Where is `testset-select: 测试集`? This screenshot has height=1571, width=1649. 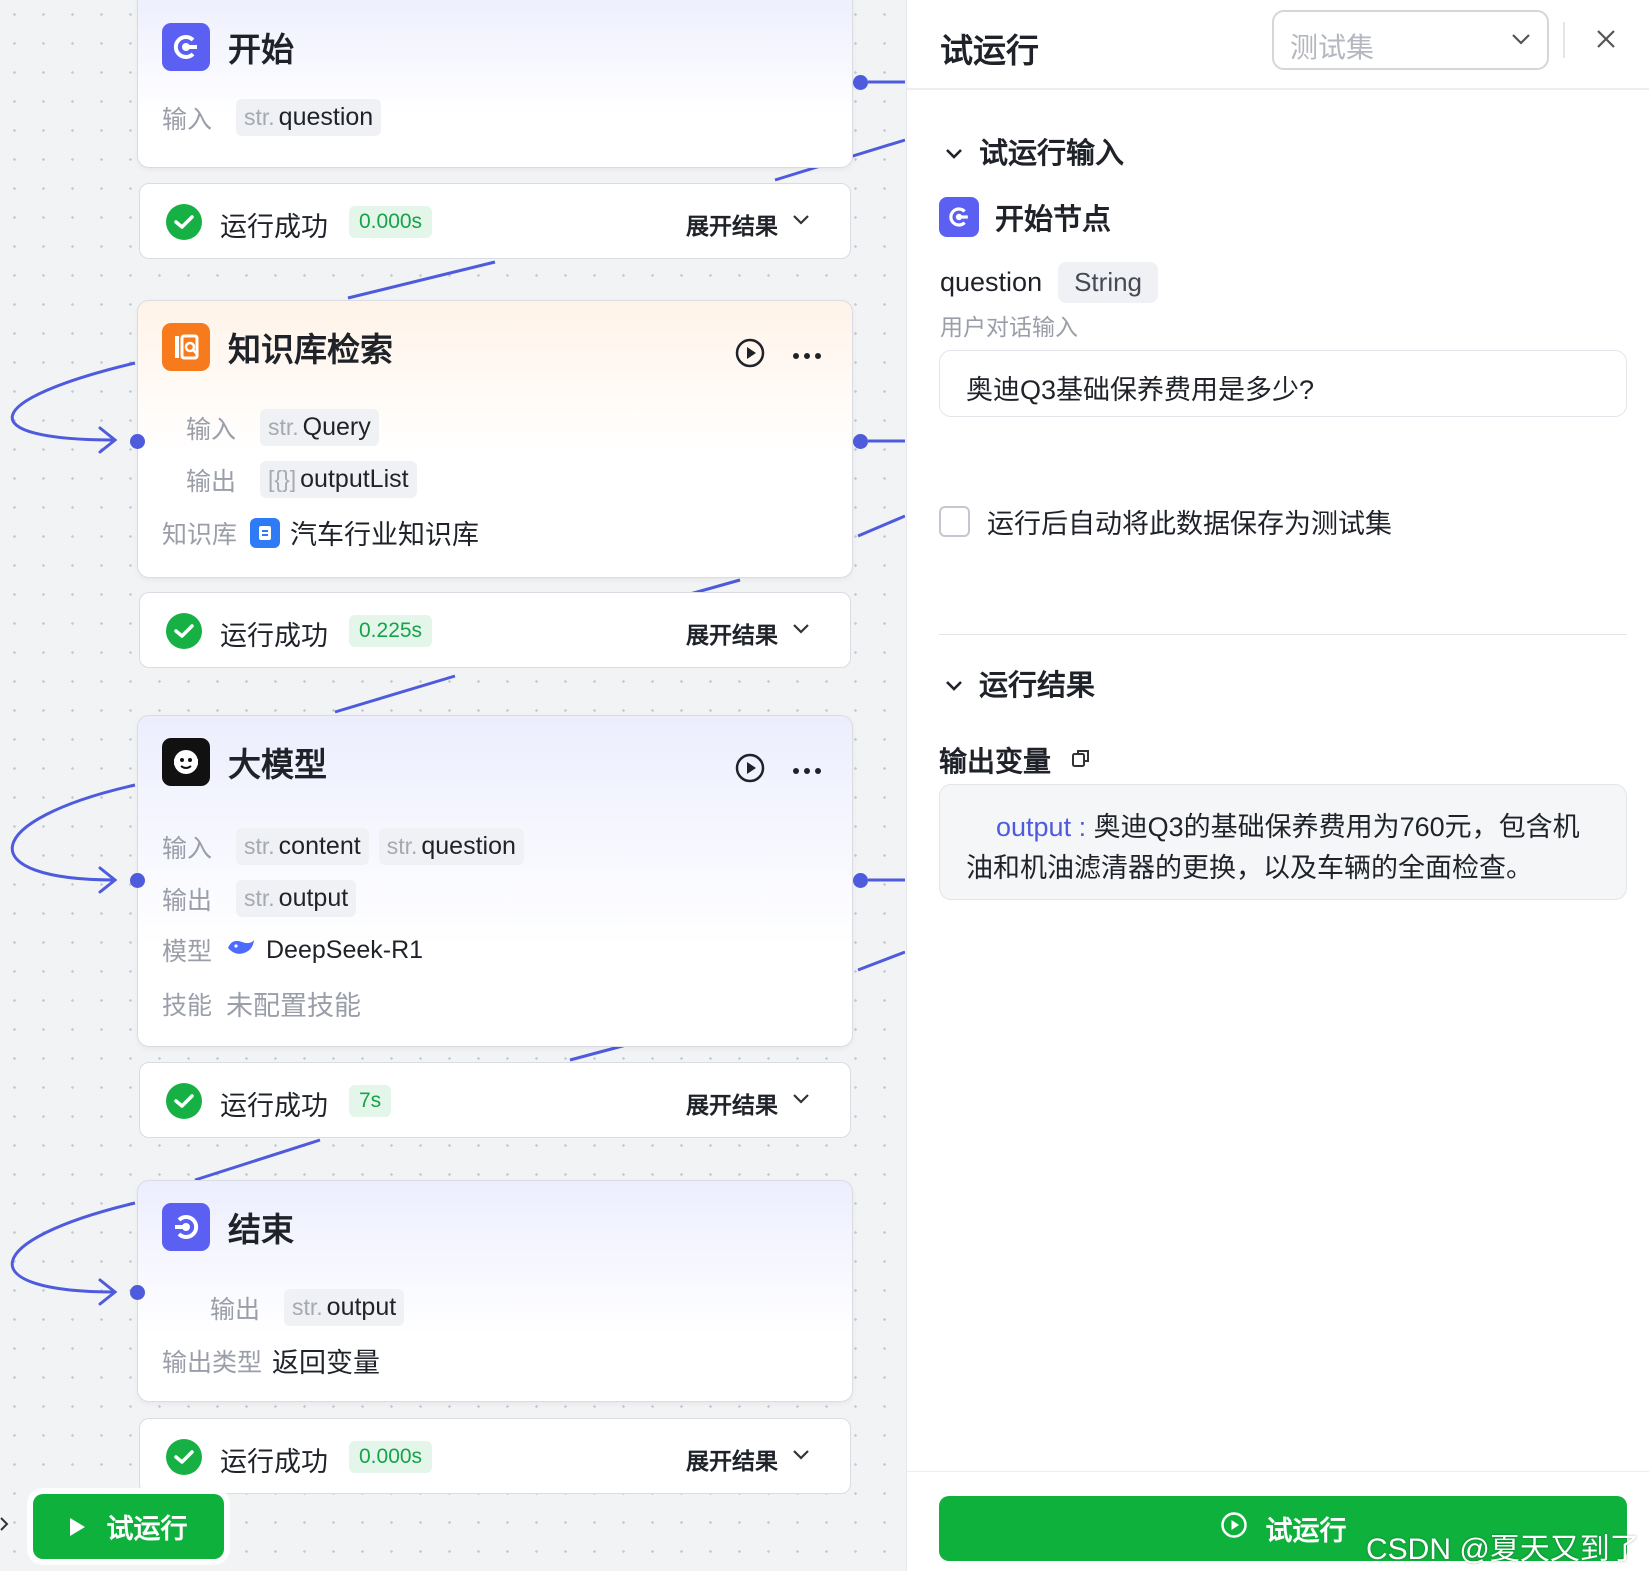 testset-select: 测试集 is located at coordinates (1410, 40).